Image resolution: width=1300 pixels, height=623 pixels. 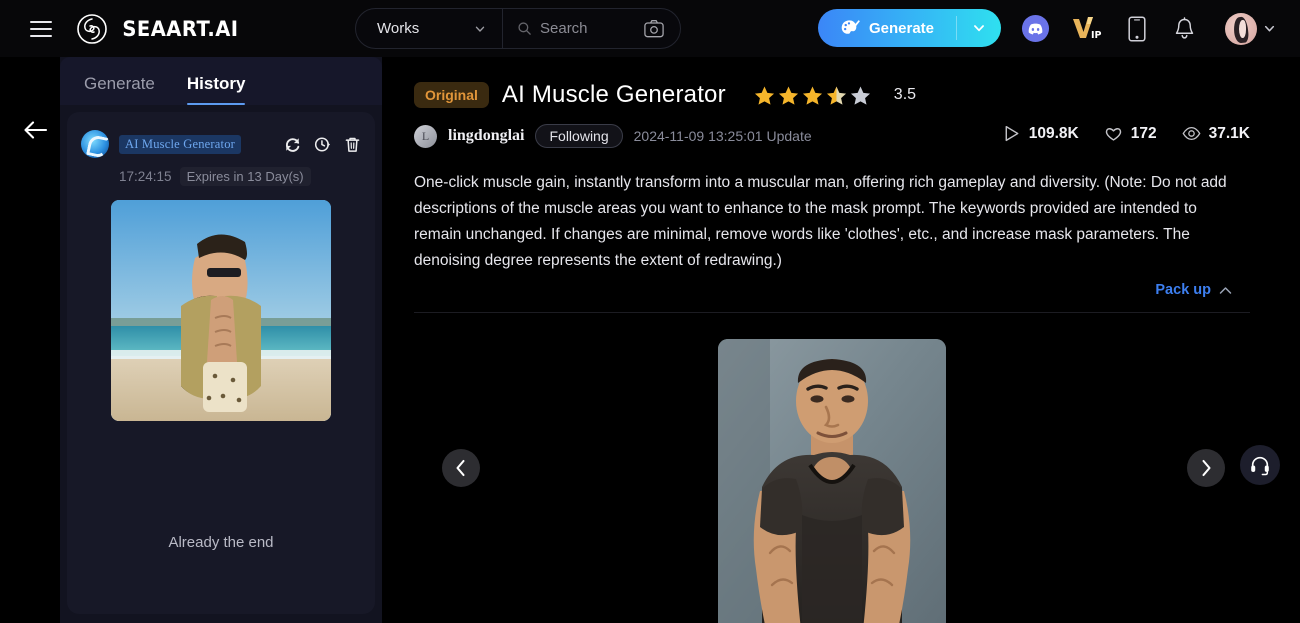 I want to click on carousel-image, so click(x=832, y=481).